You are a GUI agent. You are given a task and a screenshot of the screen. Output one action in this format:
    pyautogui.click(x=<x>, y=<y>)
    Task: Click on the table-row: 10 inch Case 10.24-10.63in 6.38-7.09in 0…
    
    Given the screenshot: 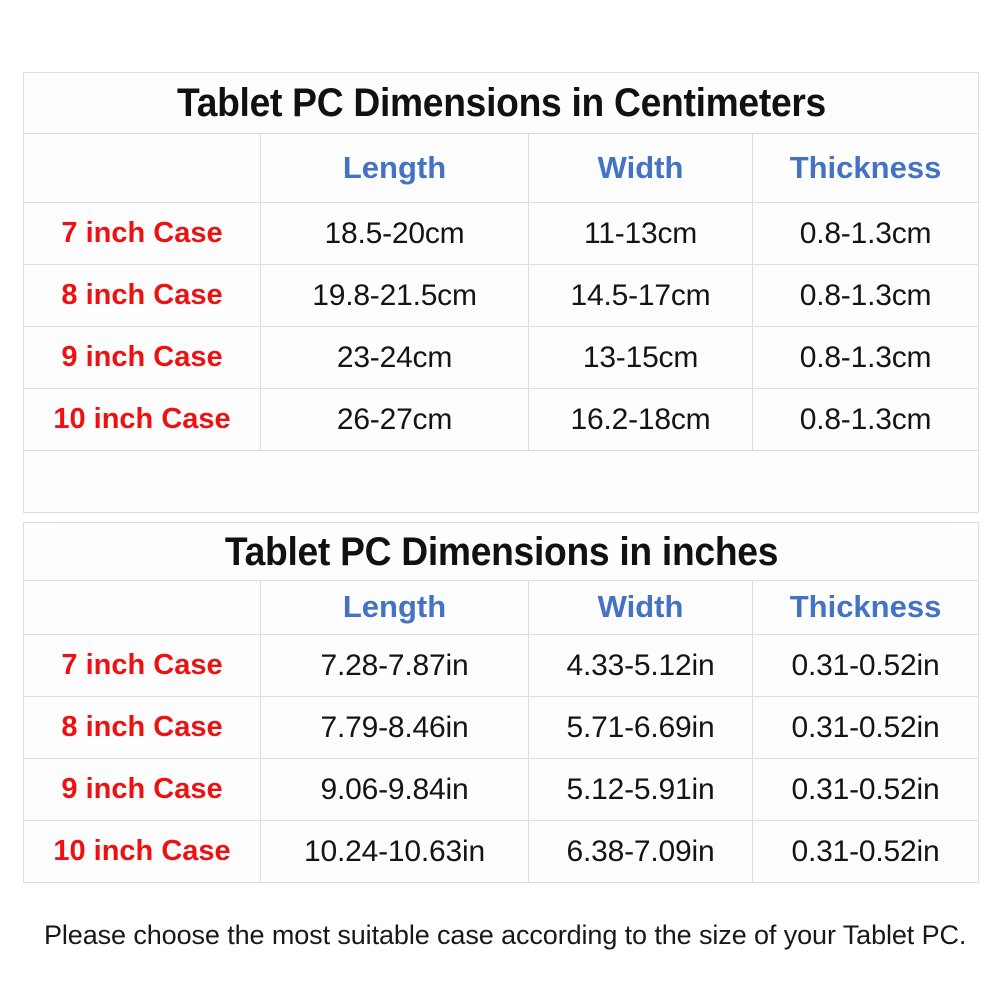 What is the action you would take?
    pyautogui.click(x=501, y=851)
    